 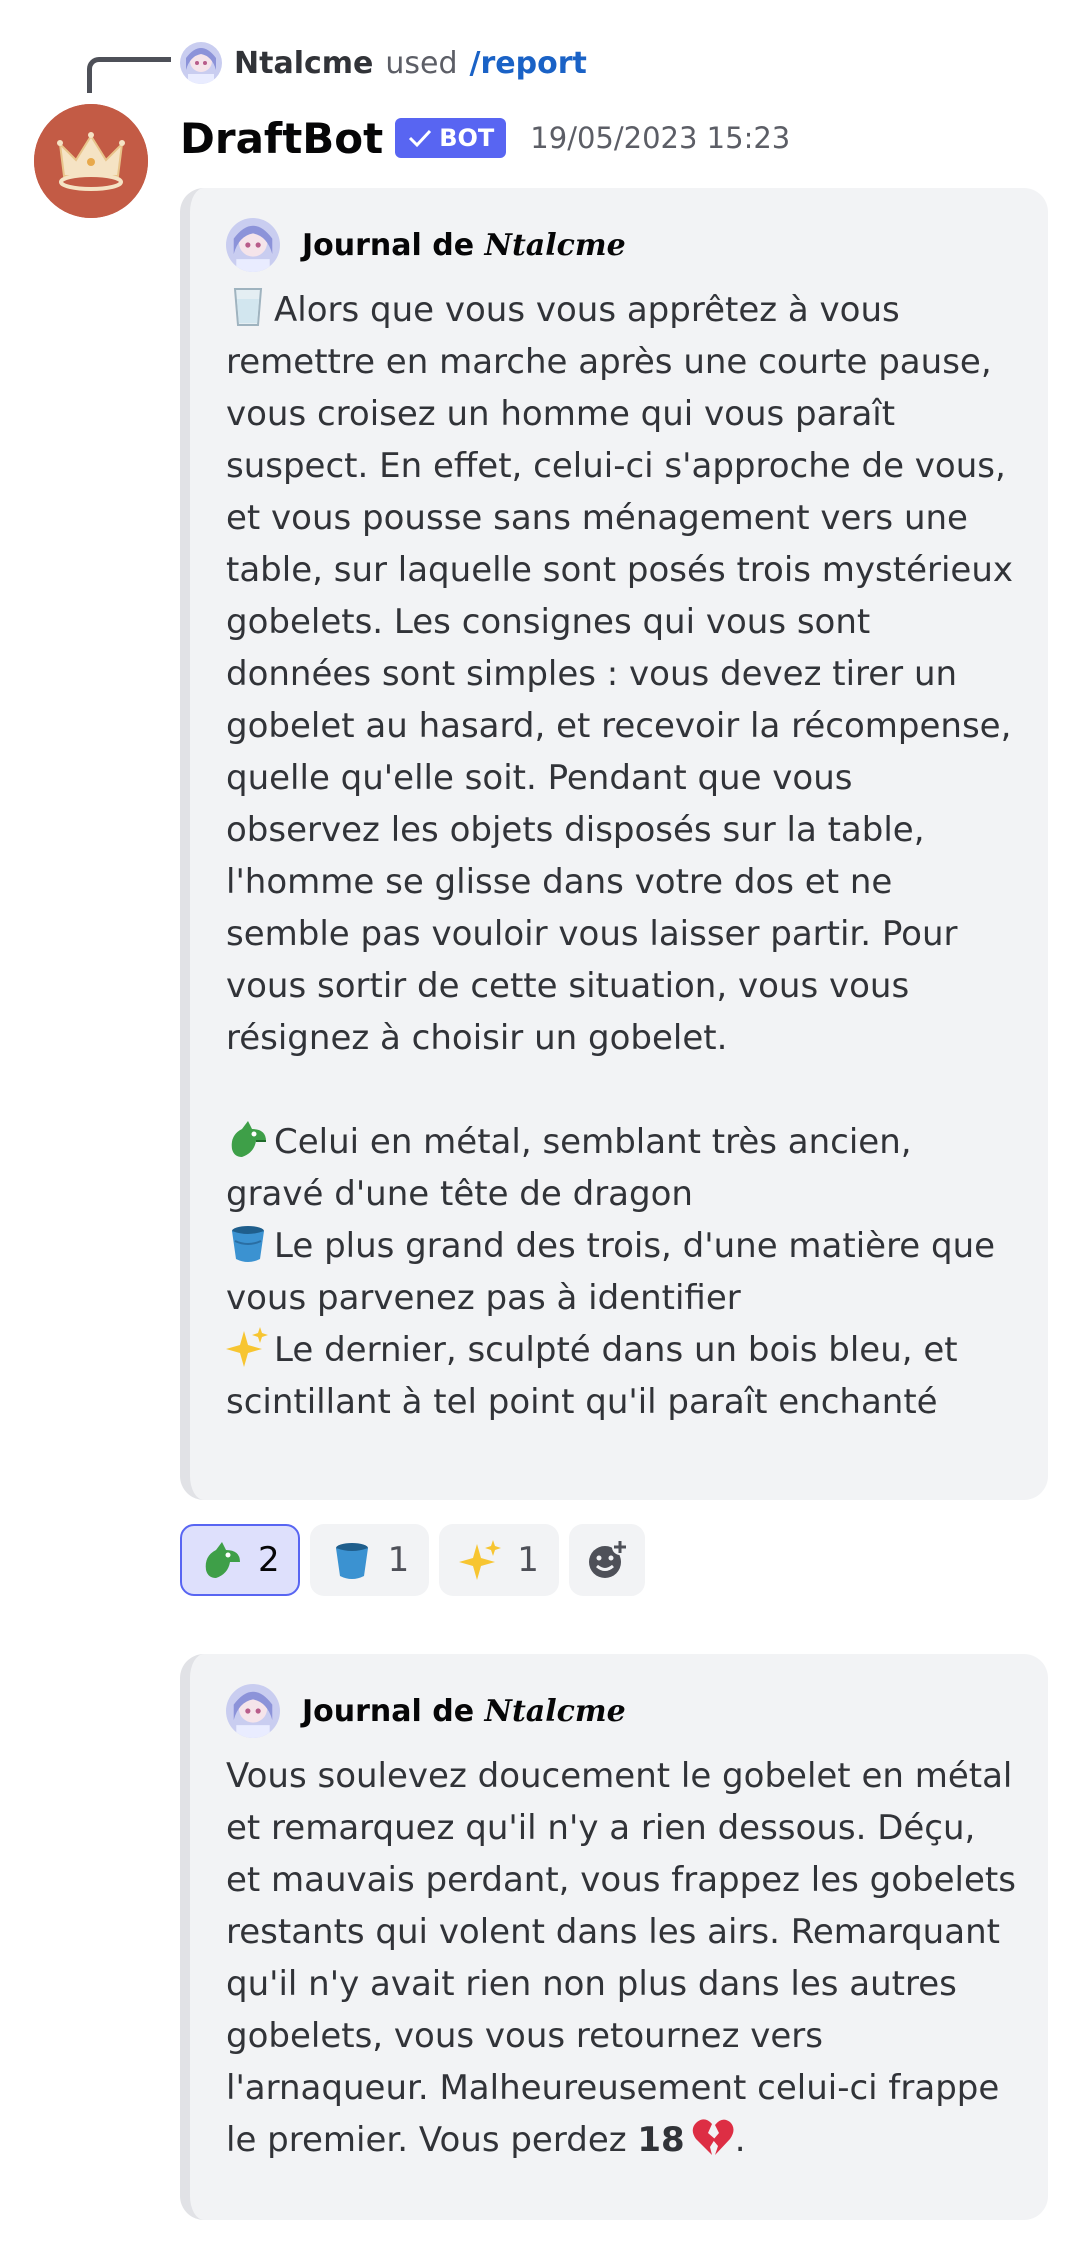 I want to click on reaction-dragon: 2, so click(x=240, y=1560).